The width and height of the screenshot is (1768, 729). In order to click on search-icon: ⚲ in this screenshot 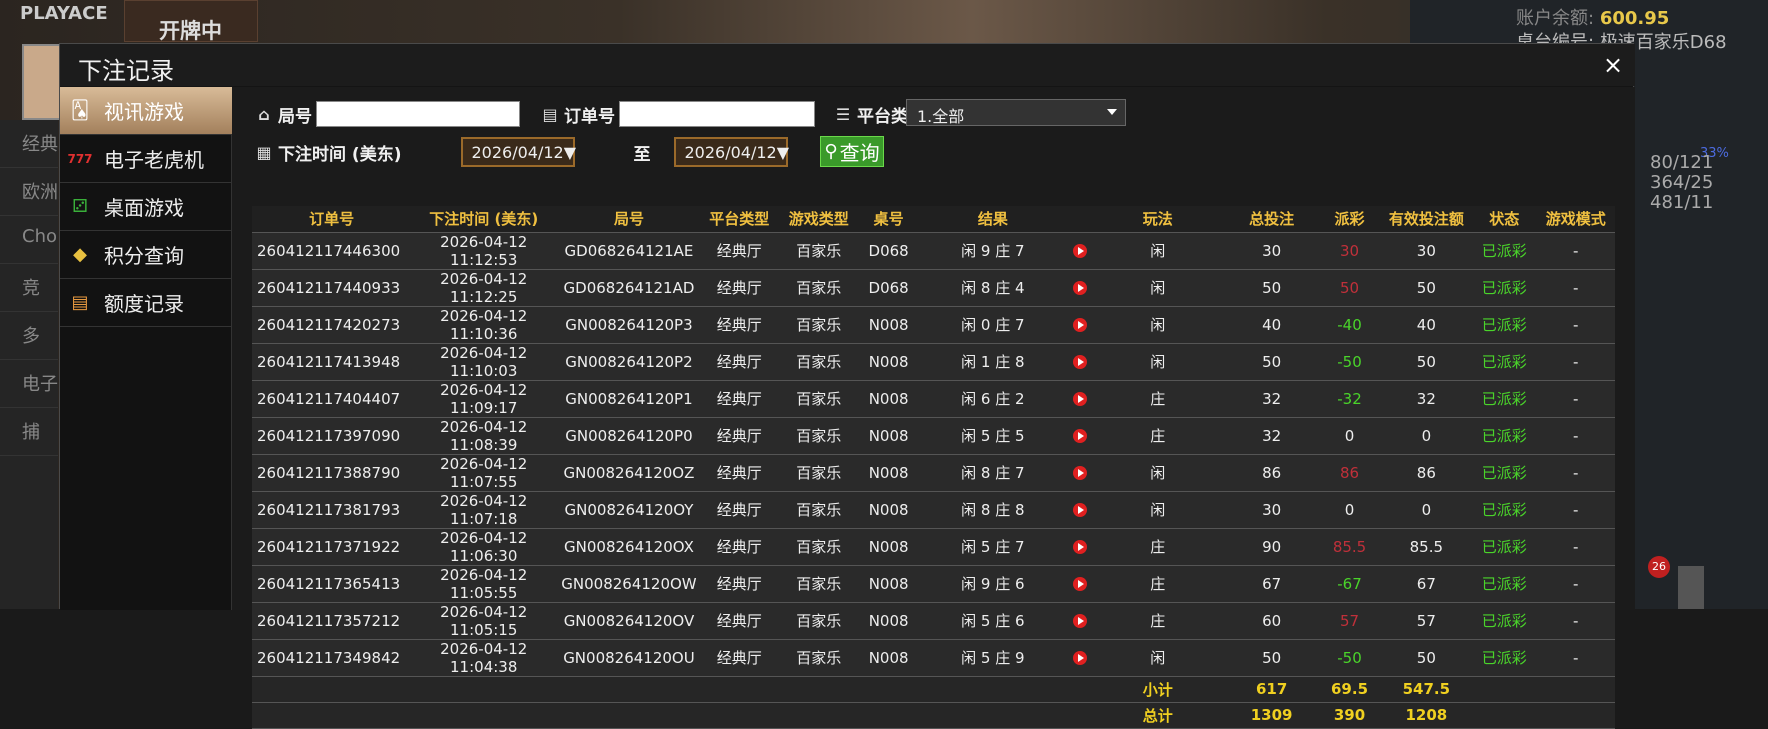, I will do `click(831, 151)`.